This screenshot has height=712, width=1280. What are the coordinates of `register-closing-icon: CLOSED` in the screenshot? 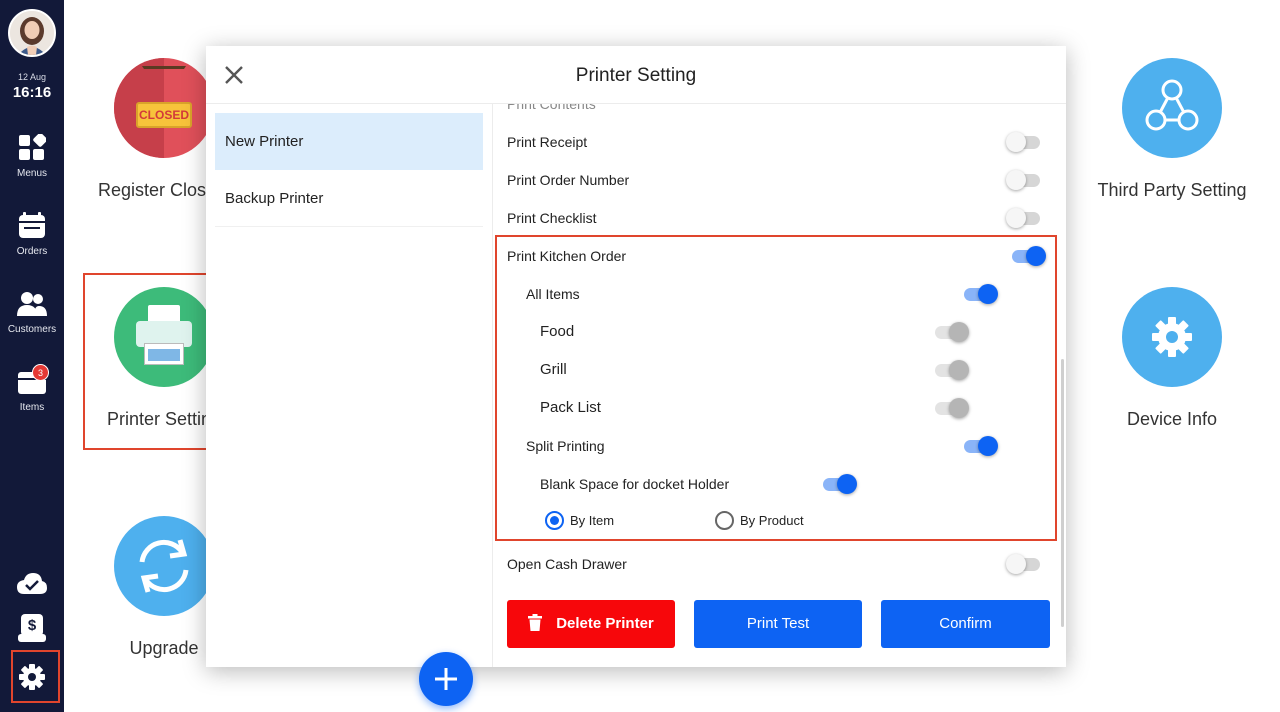 It's located at (164, 108).